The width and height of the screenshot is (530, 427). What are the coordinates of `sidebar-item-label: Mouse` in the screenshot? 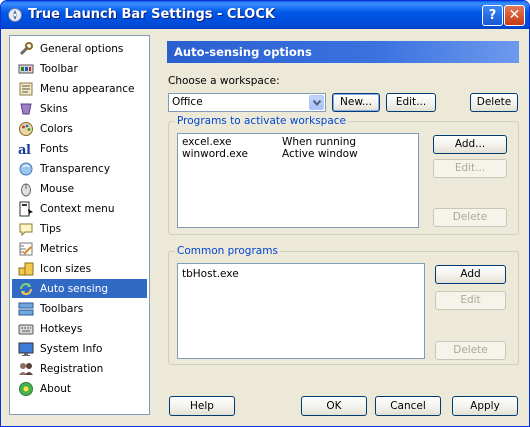 It's located at (57, 188).